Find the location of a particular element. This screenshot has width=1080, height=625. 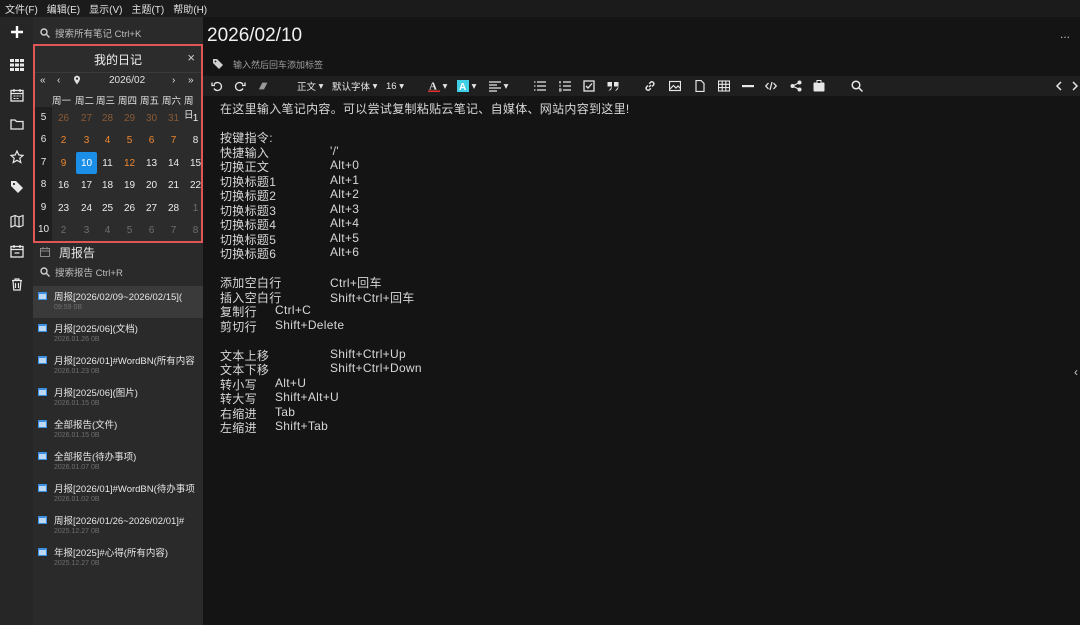

calendar-day: 25 is located at coordinates (107, 208).